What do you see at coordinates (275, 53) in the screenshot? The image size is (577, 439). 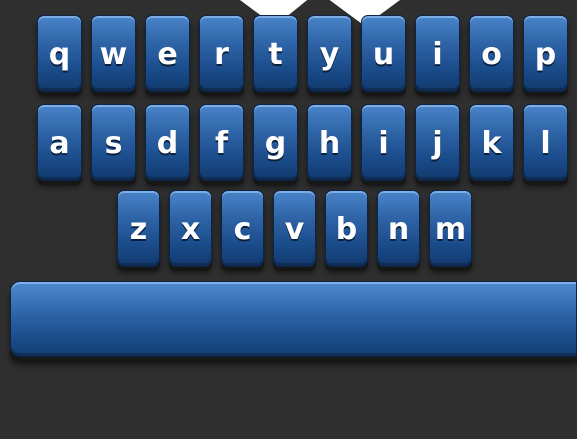 I see `key-t: t` at bounding box center [275, 53].